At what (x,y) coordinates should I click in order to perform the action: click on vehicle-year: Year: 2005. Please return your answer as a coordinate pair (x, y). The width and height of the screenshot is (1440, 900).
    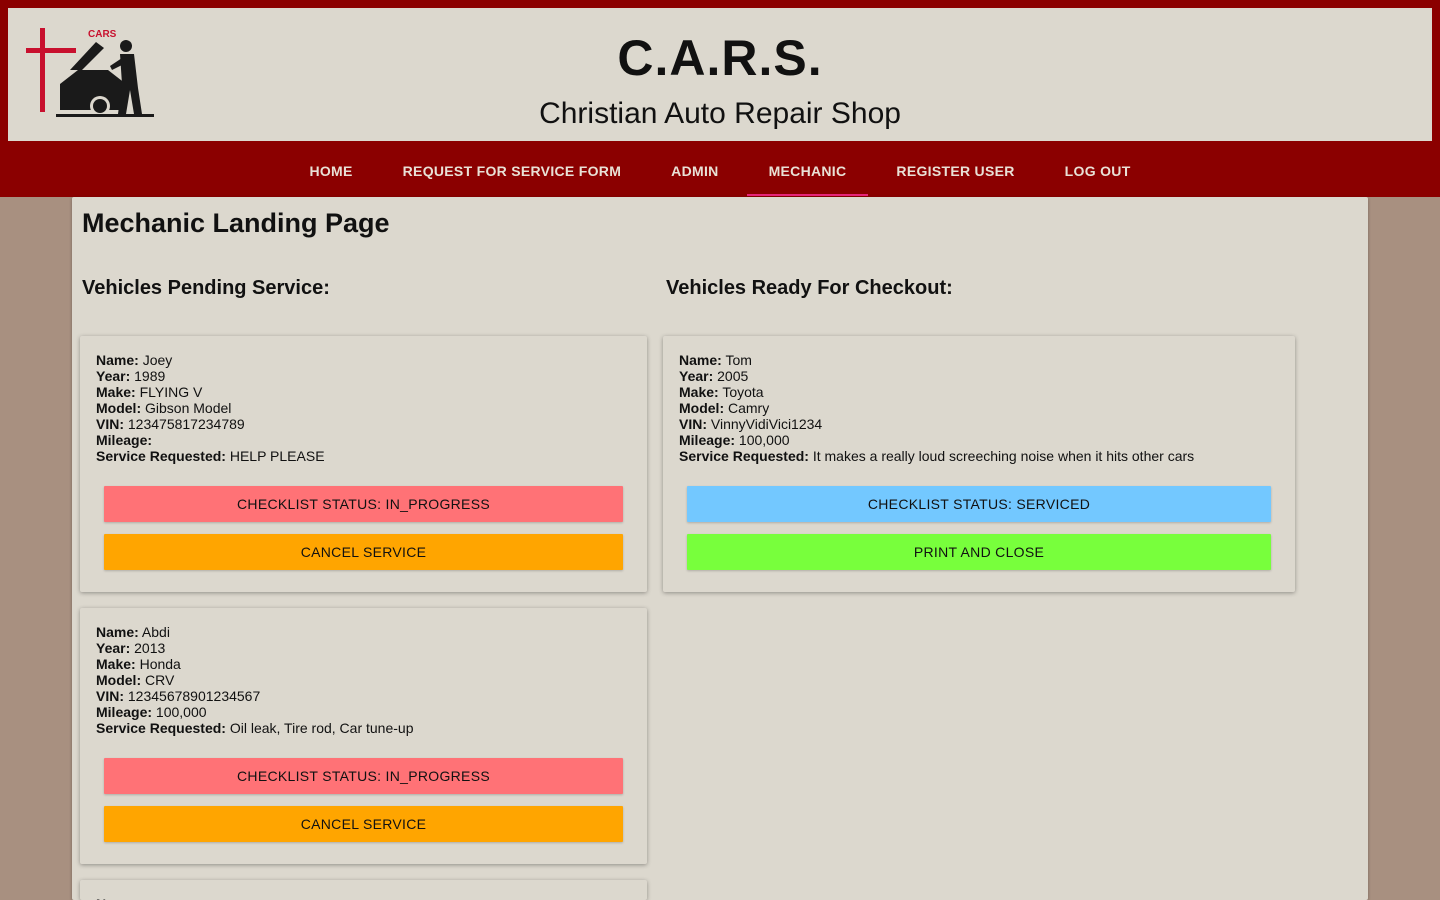
    Looking at the image, I should click on (714, 376).